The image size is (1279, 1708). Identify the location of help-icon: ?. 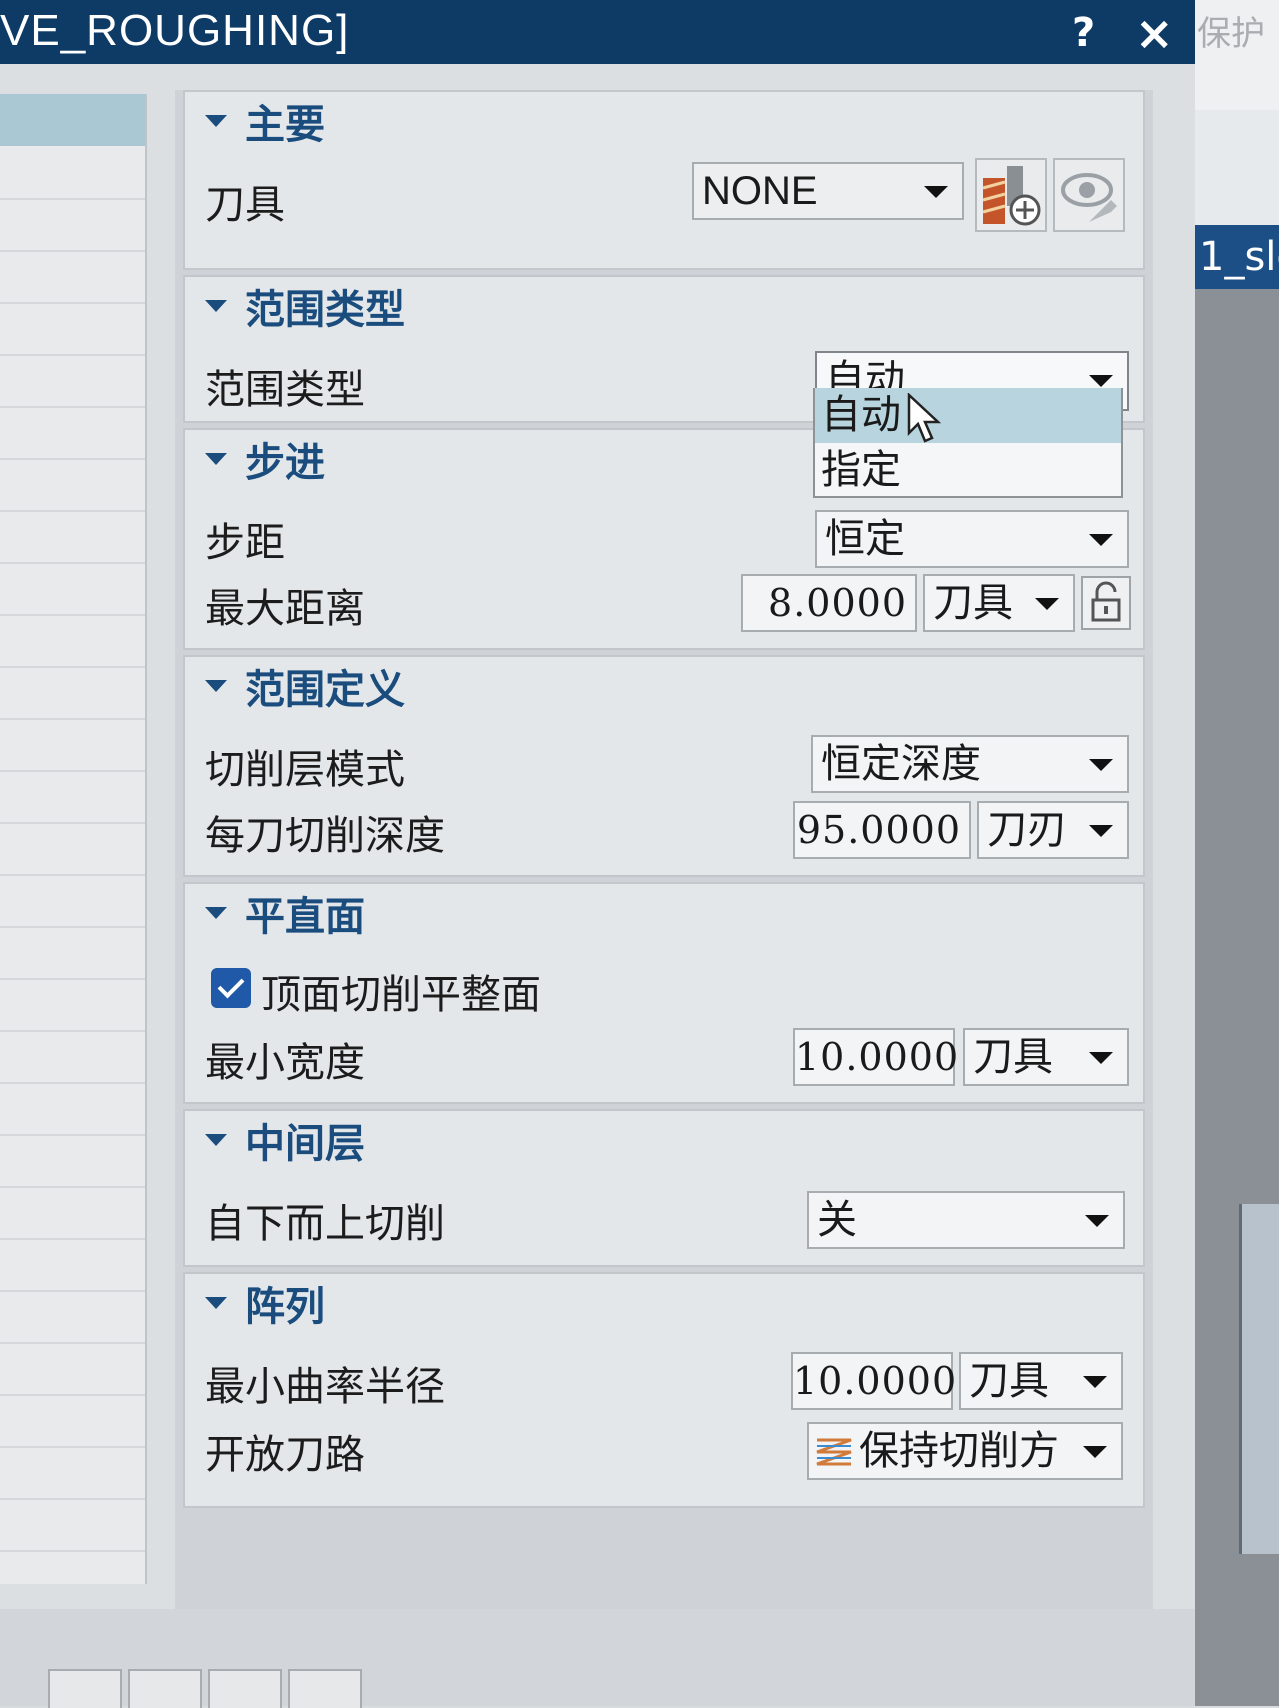
(1083, 33).